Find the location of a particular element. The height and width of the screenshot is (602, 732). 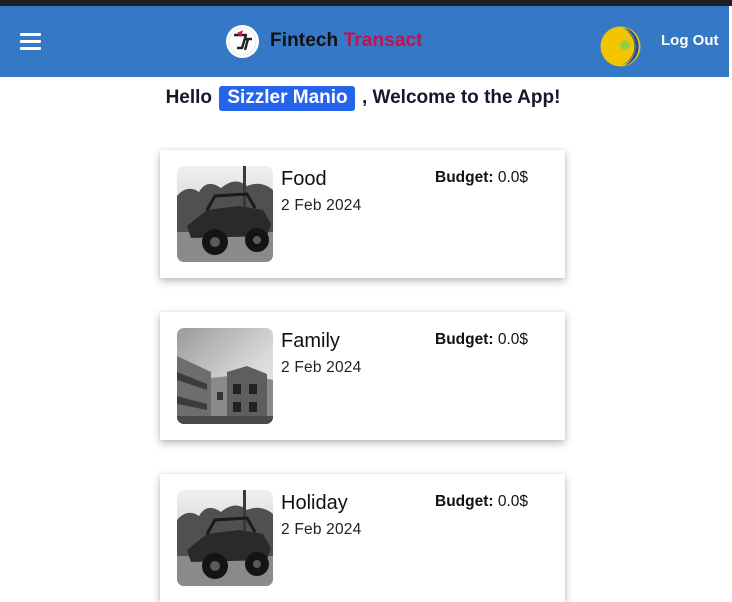

logout-button: Log Out is located at coordinates (689, 40).